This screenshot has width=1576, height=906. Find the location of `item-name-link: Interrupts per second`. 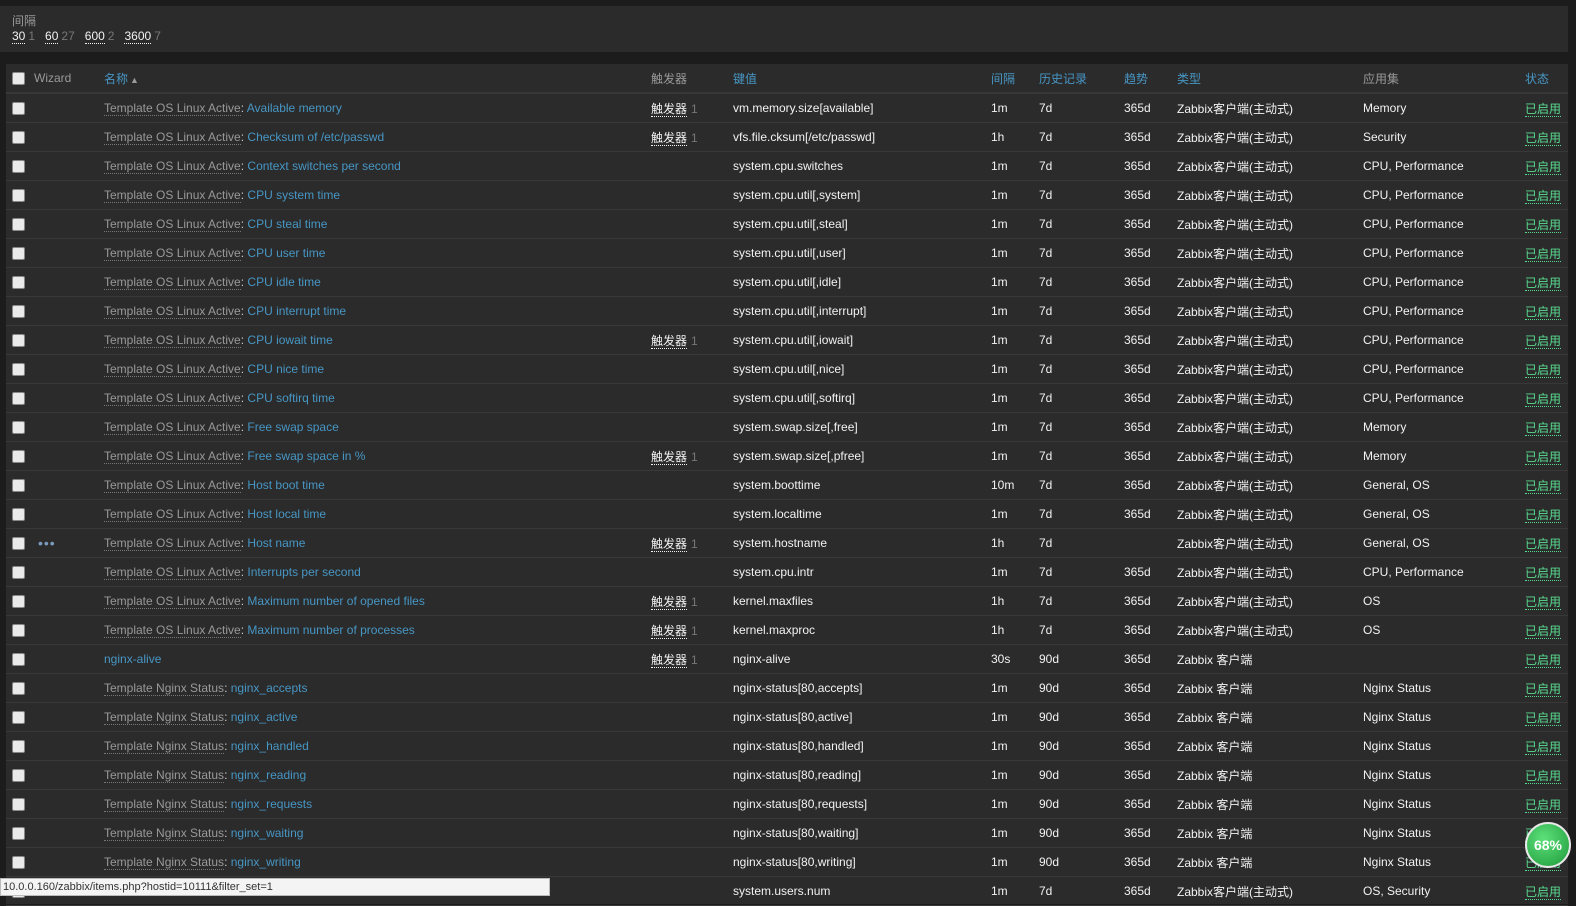

item-name-link: Interrupts per second is located at coordinates (303, 572).